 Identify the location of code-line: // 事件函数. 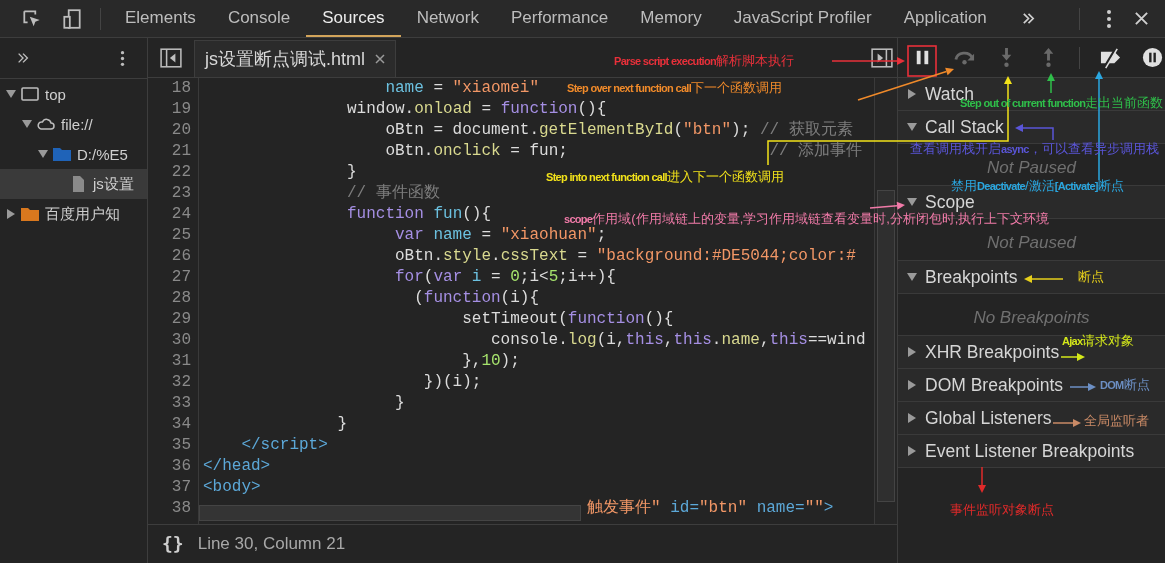
(393, 193).